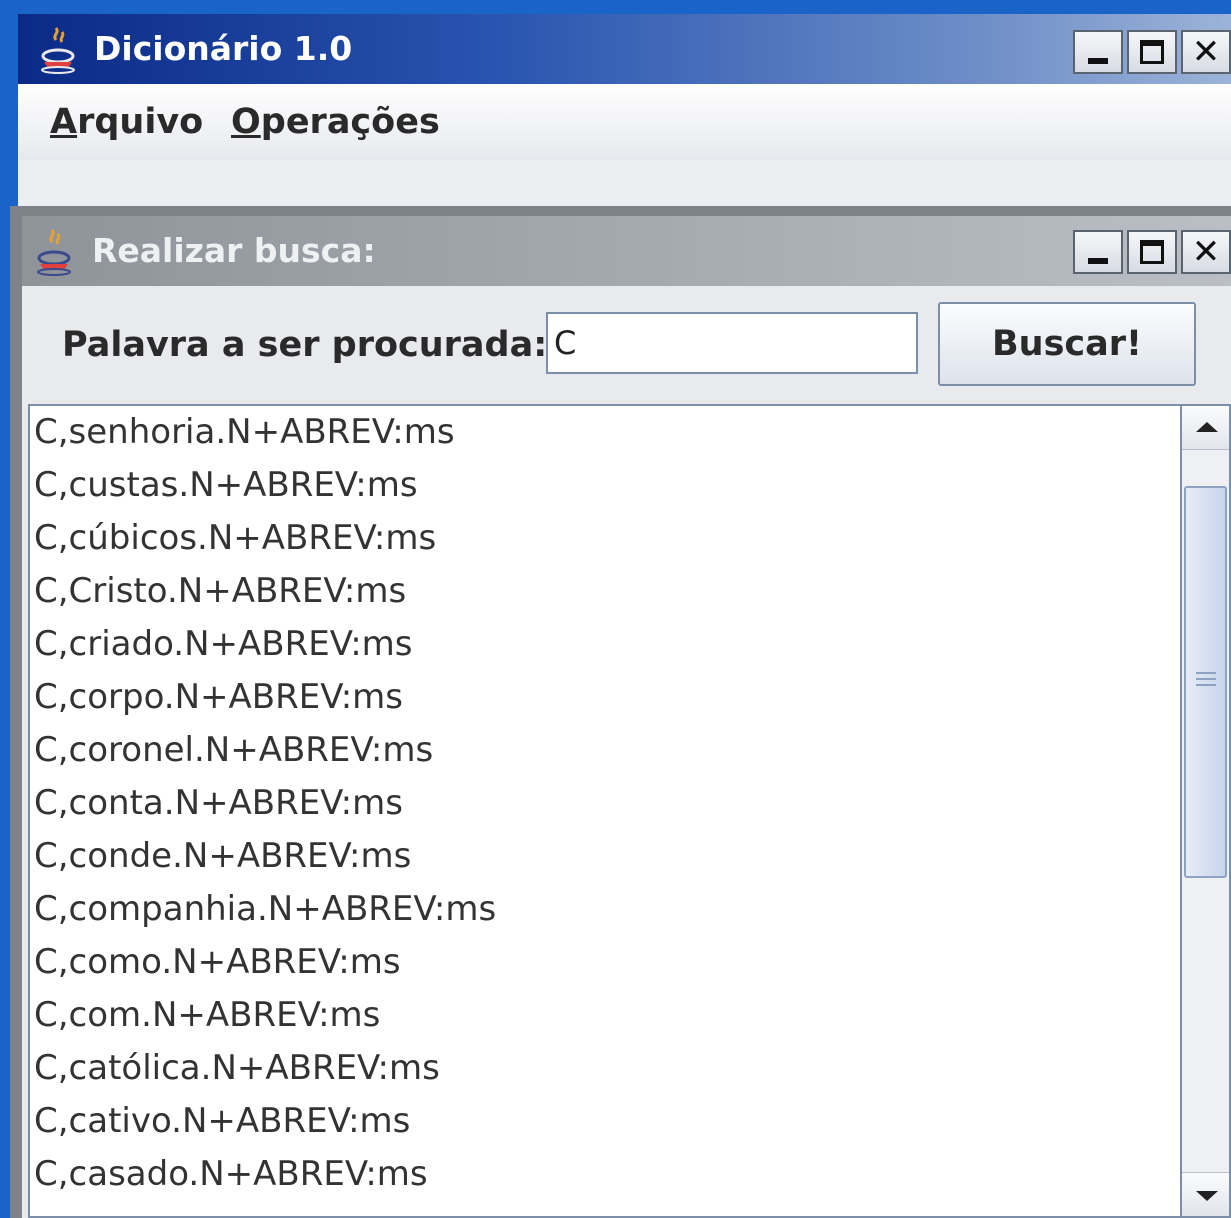  I want to click on list-item: C,Cristo.N+ABREV:ms, so click(605, 591).